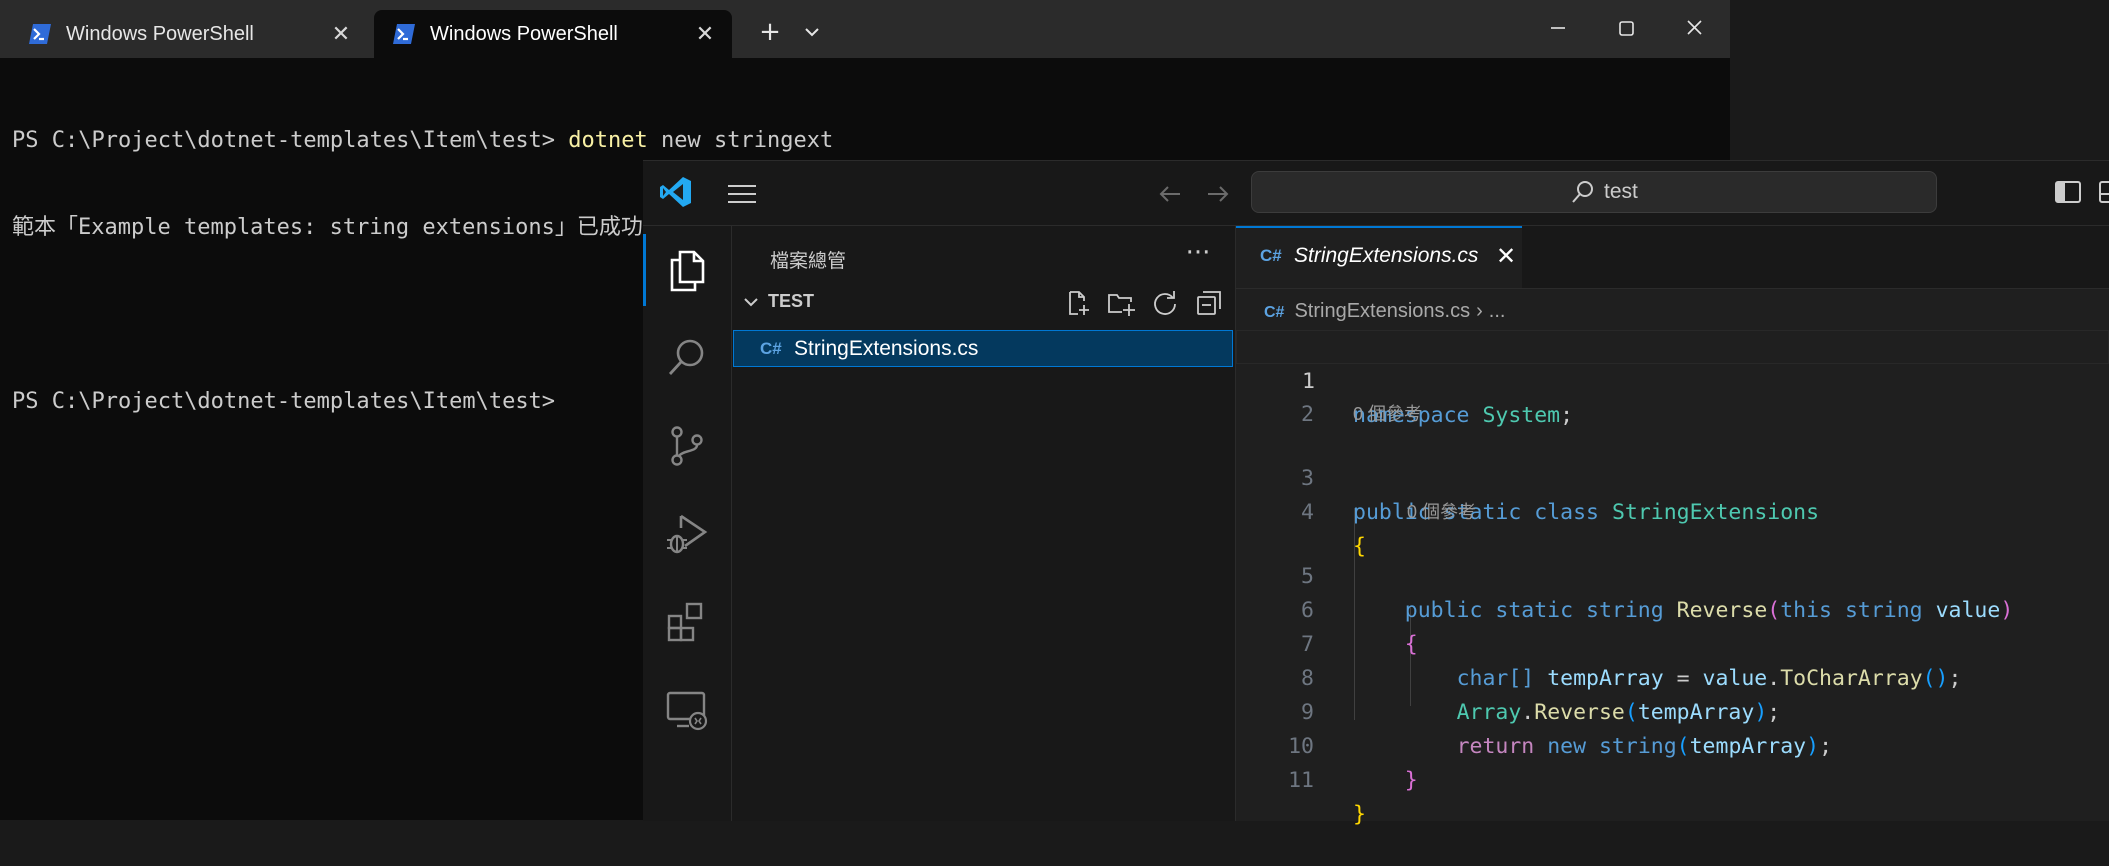  I want to click on more-actions-button: ···, so click(1198, 256).